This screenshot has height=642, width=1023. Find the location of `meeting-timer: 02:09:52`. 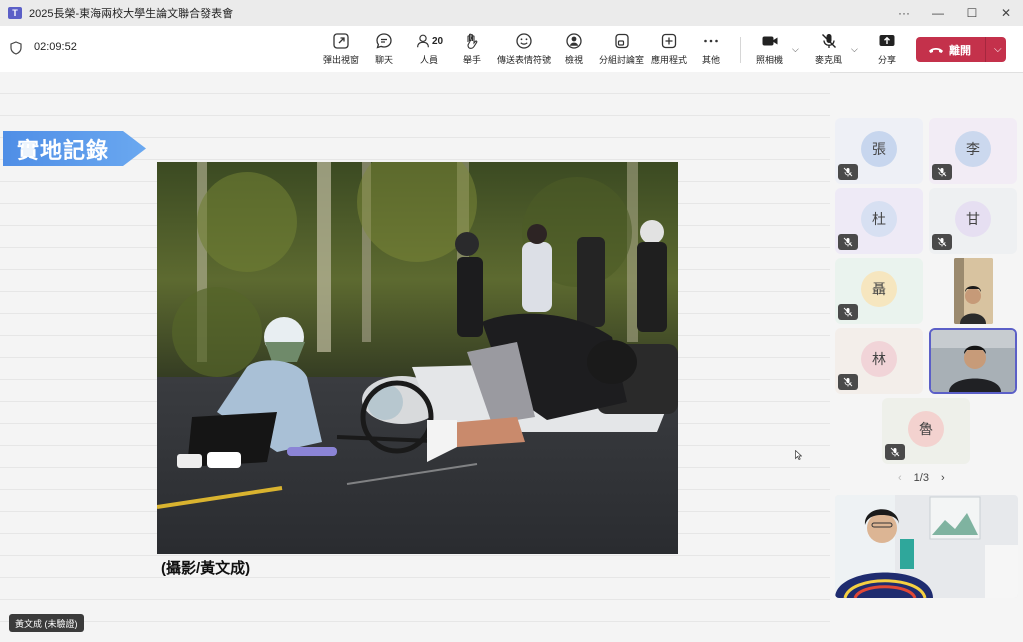

meeting-timer: 02:09:52 is located at coordinates (55, 47).